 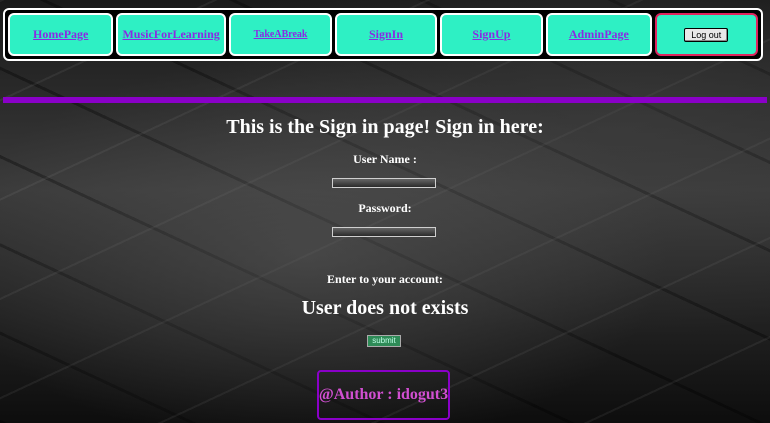 I want to click on nav-link-music-for-learning: MusicForLearning, so click(x=170, y=34).